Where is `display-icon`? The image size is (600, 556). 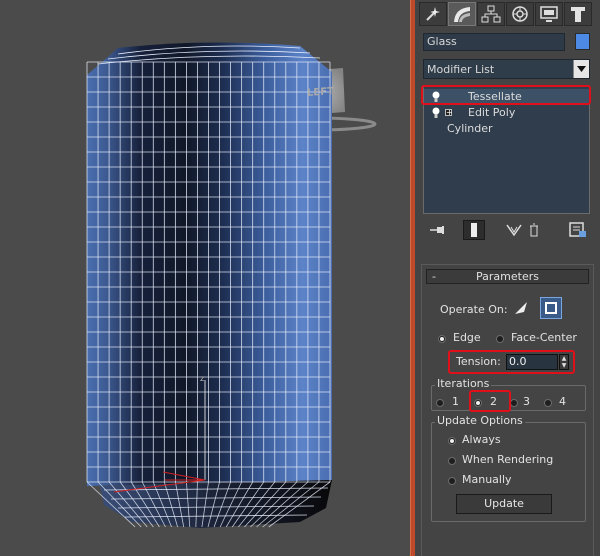
display-icon is located at coordinates (549, 14).